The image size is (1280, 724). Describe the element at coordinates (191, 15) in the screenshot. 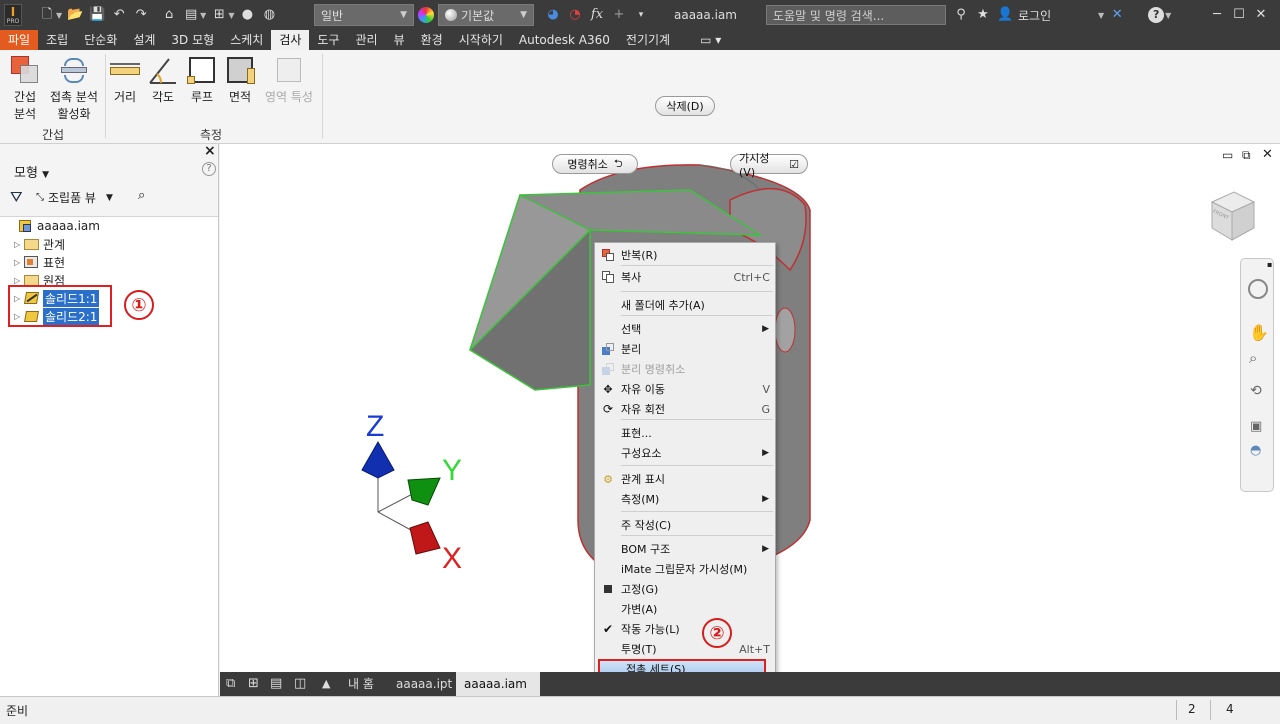

I see `update-icon: ▤` at that location.